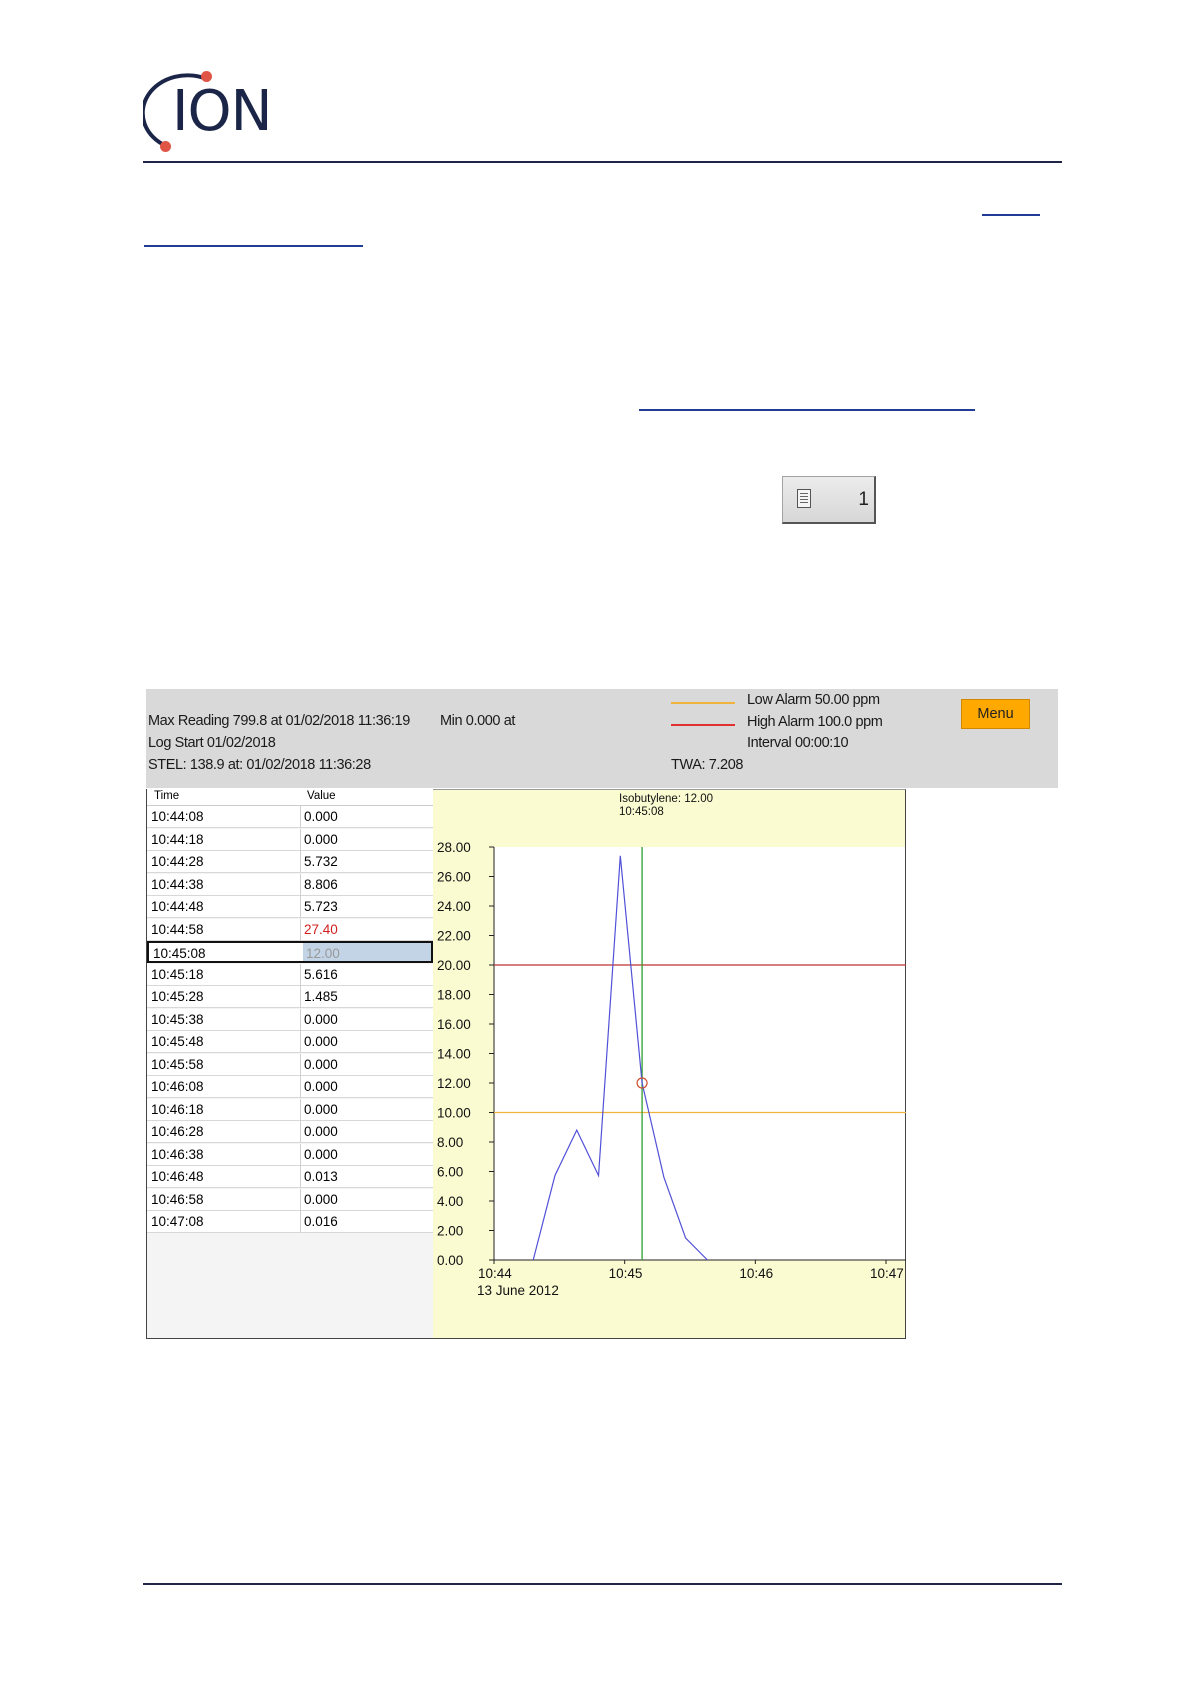 This screenshot has width=1191, height=1684. What do you see at coordinates (454, 906) in the screenshot?
I see `y-tick-label: 24.00` at bounding box center [454, 906].